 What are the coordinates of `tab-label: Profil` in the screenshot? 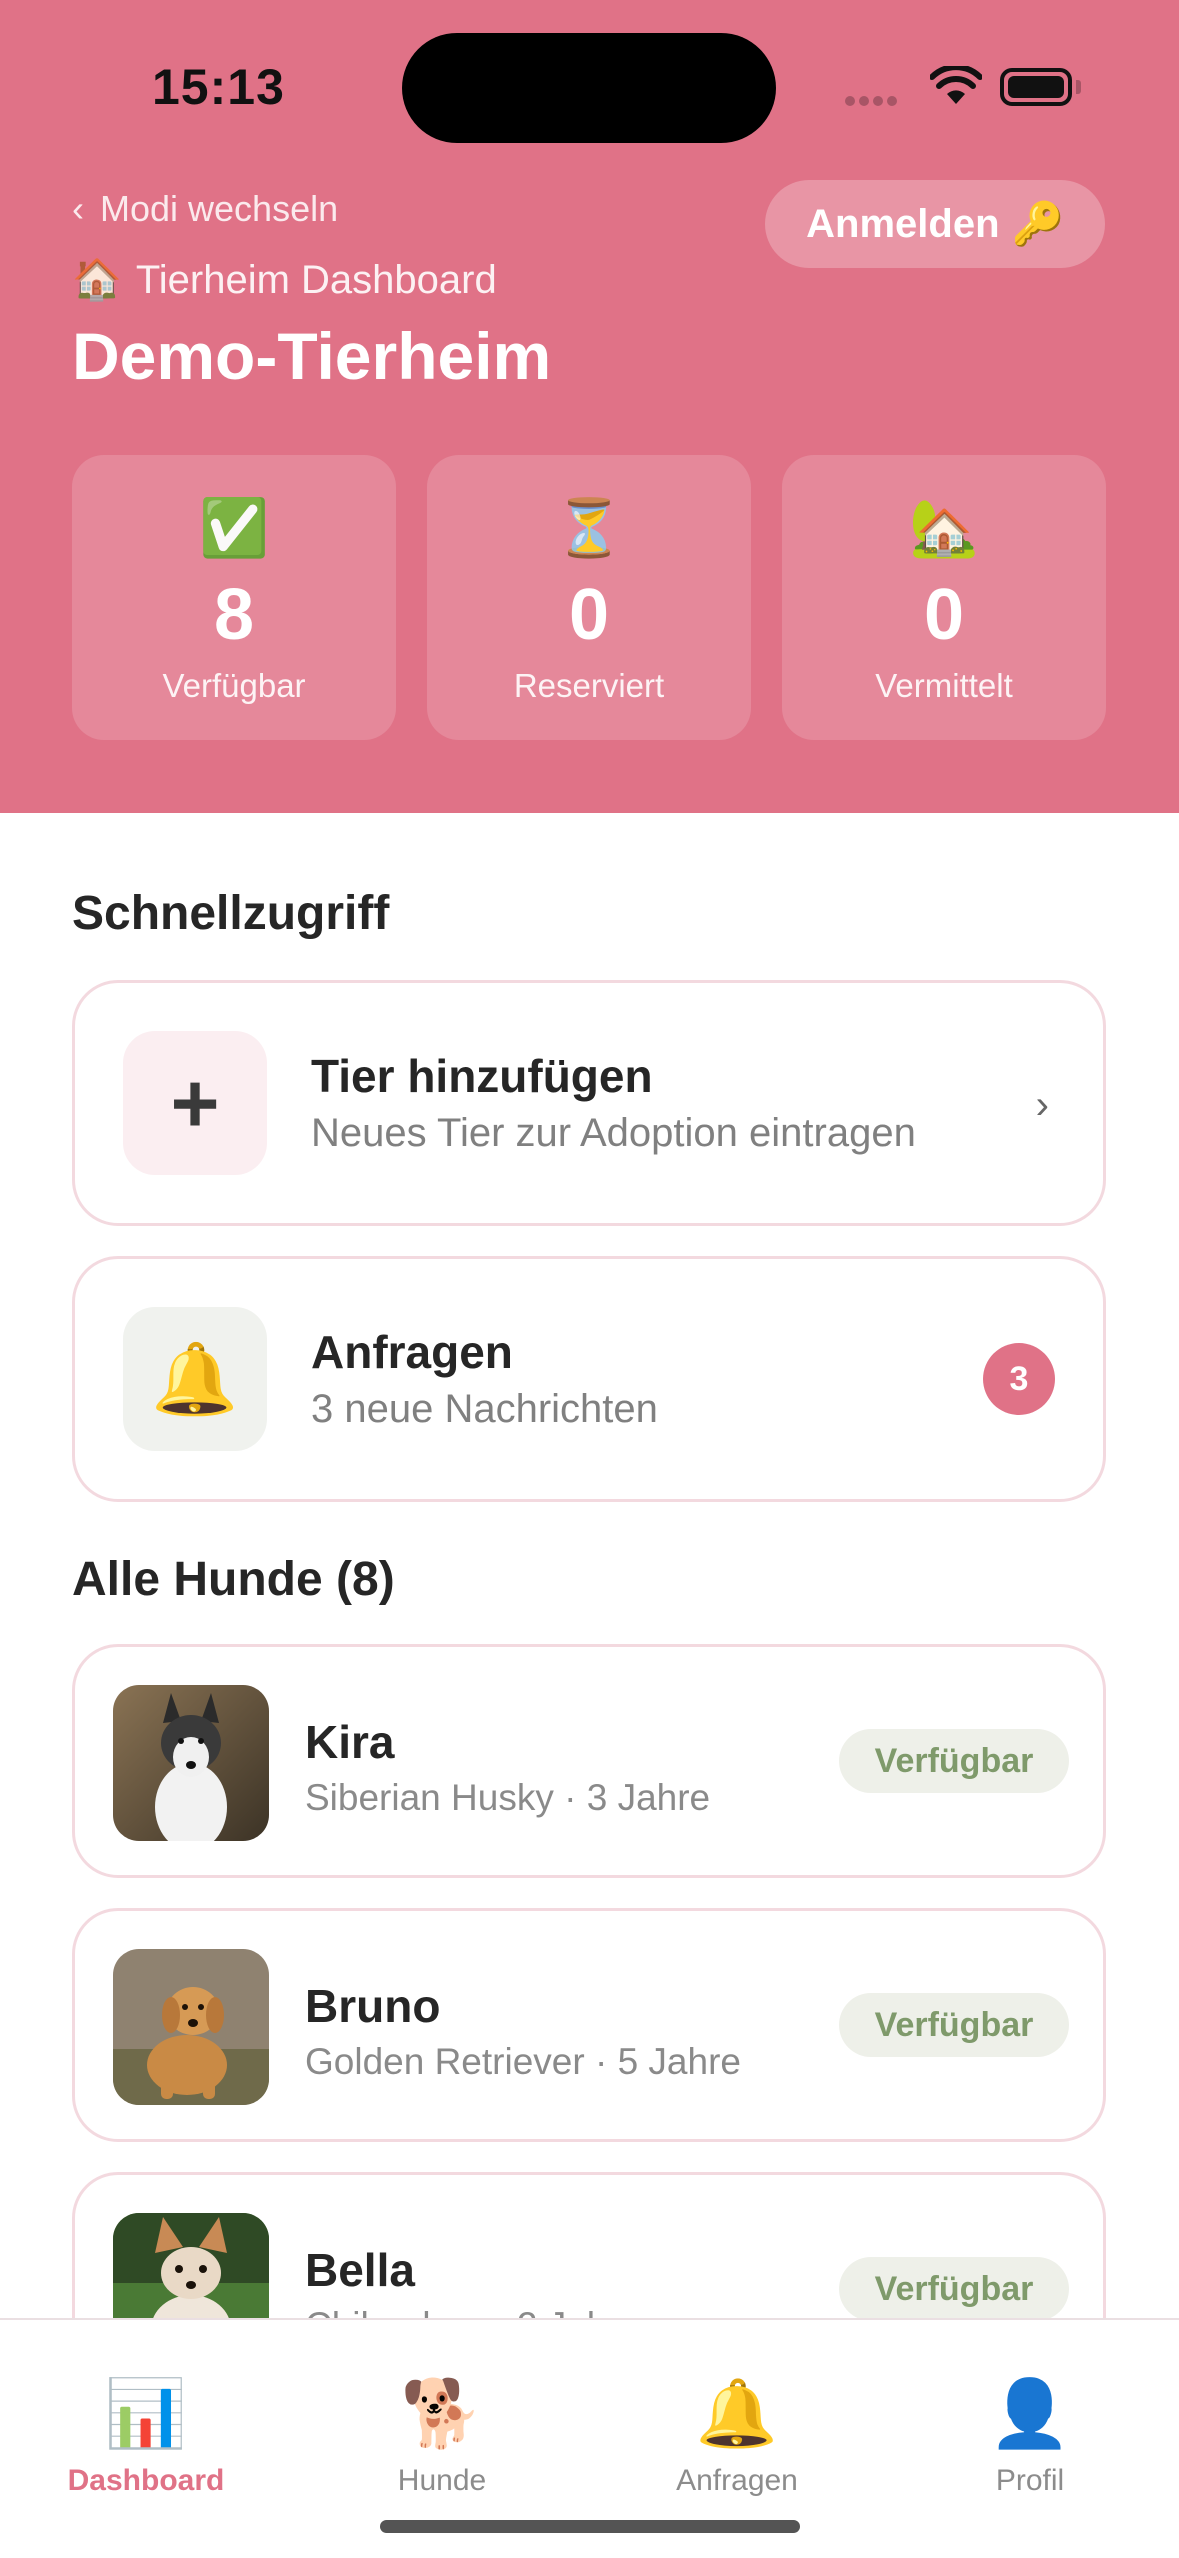 It's located at (1030, 2480).